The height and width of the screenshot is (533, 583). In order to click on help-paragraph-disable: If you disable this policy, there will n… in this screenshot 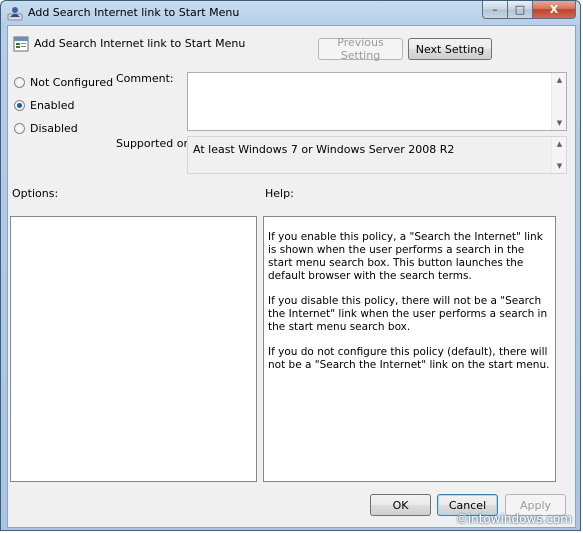, I will do `click(408, 314)`.